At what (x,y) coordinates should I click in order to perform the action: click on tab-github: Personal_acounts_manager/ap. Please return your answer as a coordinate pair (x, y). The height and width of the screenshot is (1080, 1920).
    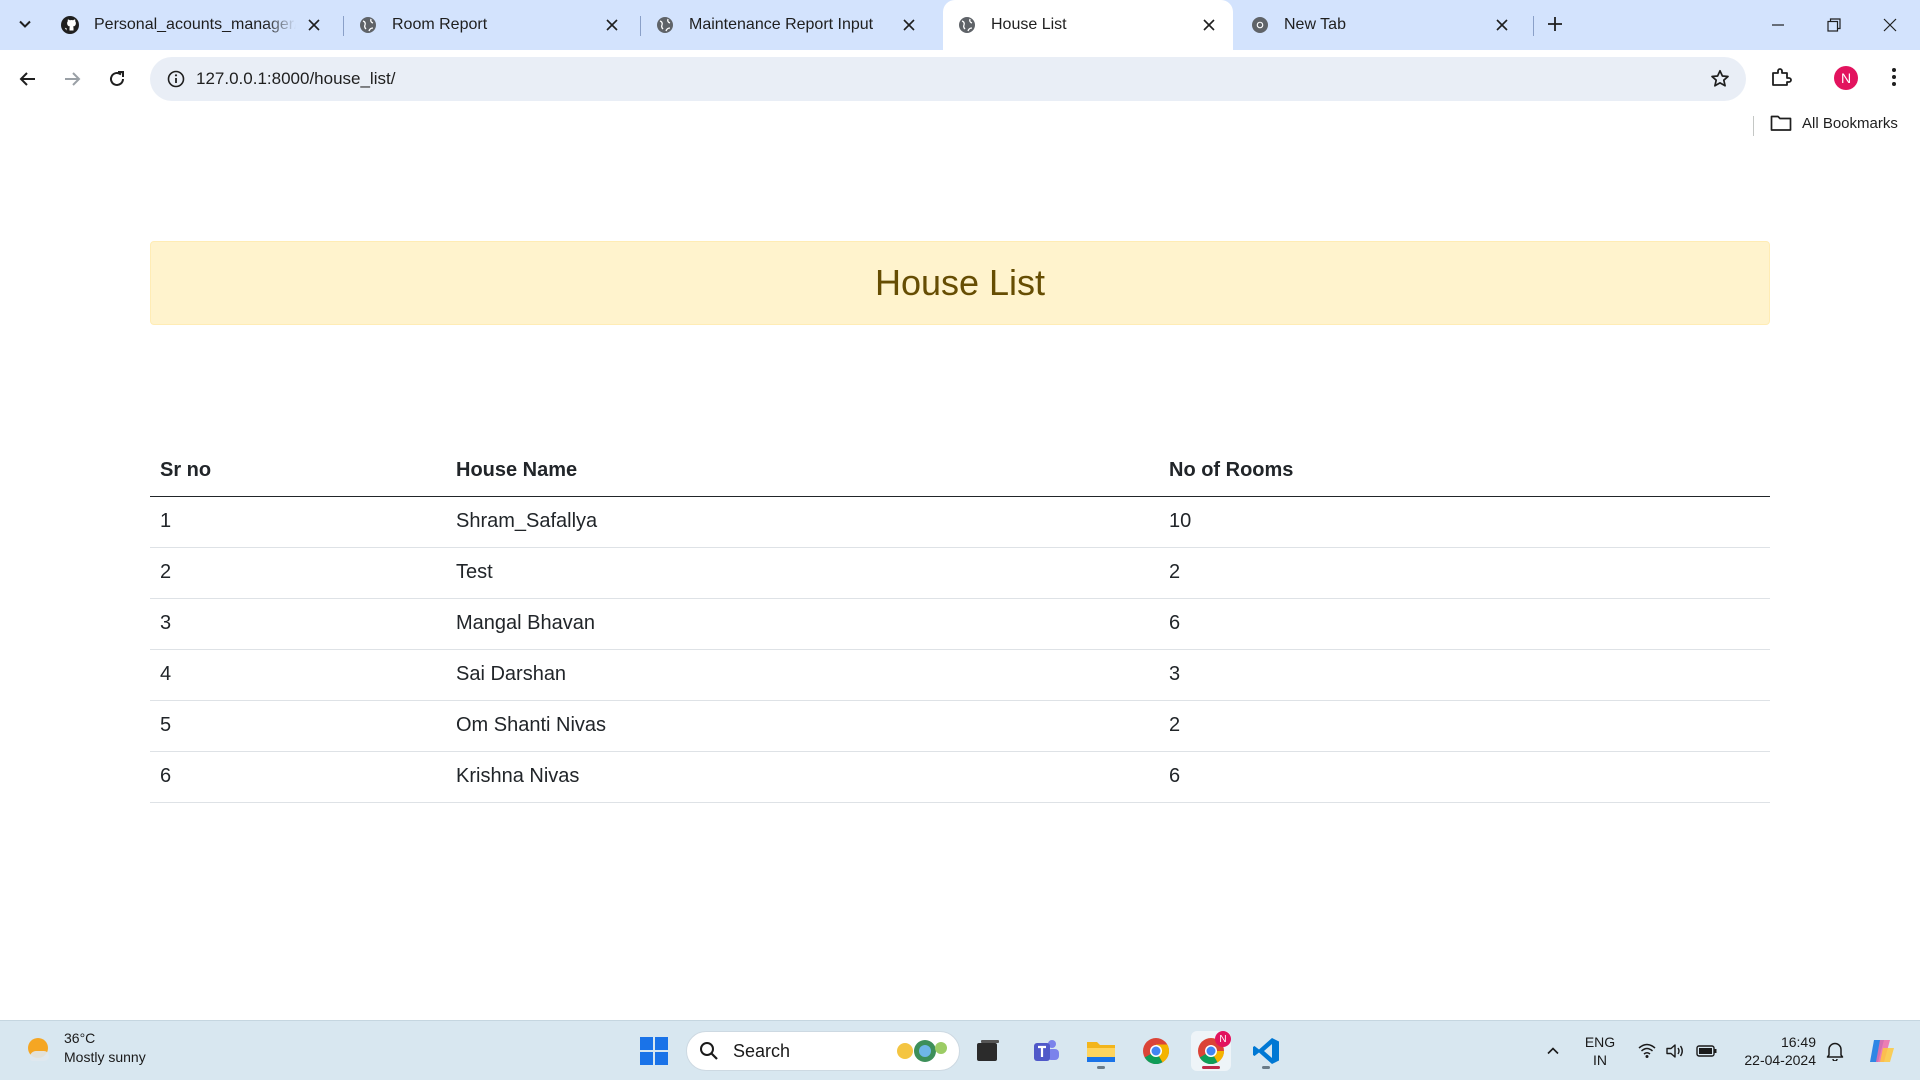
    Looking at the image, I should click on (192, 25).